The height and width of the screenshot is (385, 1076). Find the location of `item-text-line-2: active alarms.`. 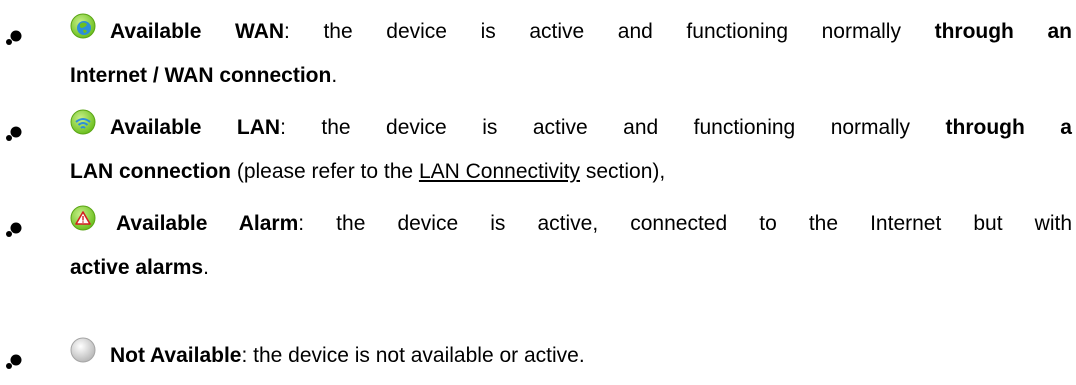

item-text-line-2: active alarms. is located at coordinates (571, 268).